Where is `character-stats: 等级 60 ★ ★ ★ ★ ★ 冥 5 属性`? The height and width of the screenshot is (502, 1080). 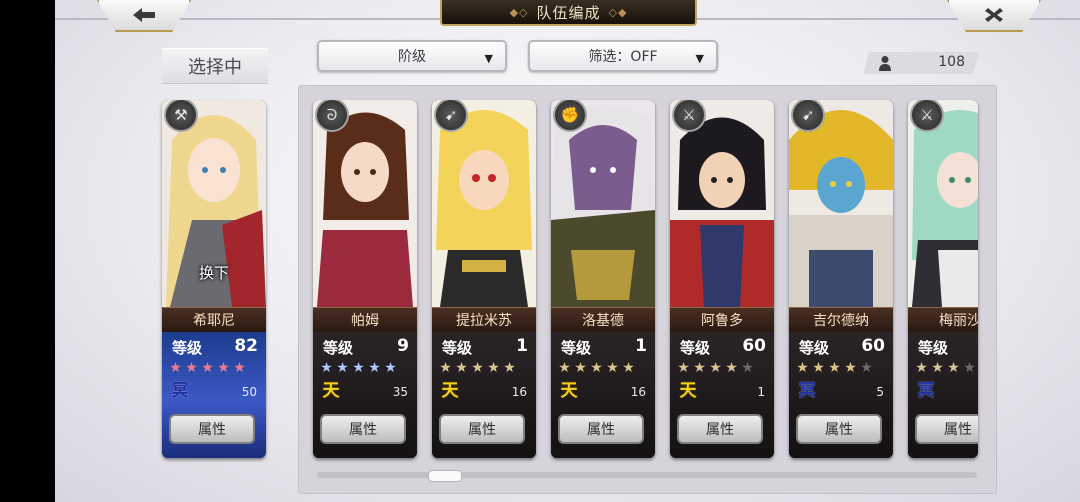 character-stats: 等级 60 ★ ★ ★ ★ ★ 冥 5 属性 is located at coordinates (841, 395).